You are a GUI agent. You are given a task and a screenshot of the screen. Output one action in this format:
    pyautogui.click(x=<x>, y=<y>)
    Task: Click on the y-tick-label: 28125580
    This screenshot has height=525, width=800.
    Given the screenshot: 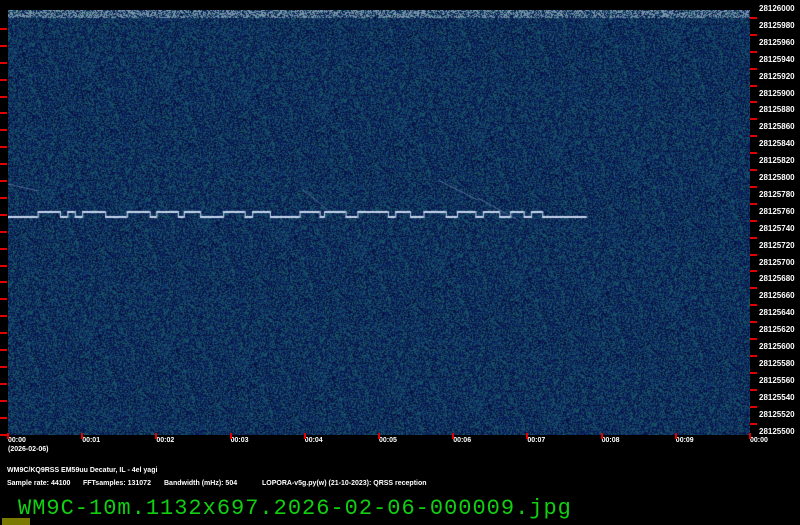 What is the action you would take?
    pyautogui.click(x=777, y=363)
    